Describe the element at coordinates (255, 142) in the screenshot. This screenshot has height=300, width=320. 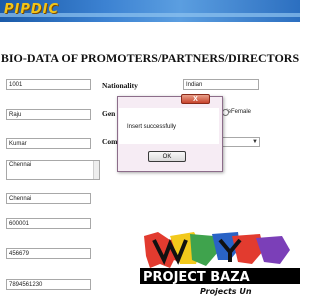
I see `chevron-down-icon: ▼` at that location.